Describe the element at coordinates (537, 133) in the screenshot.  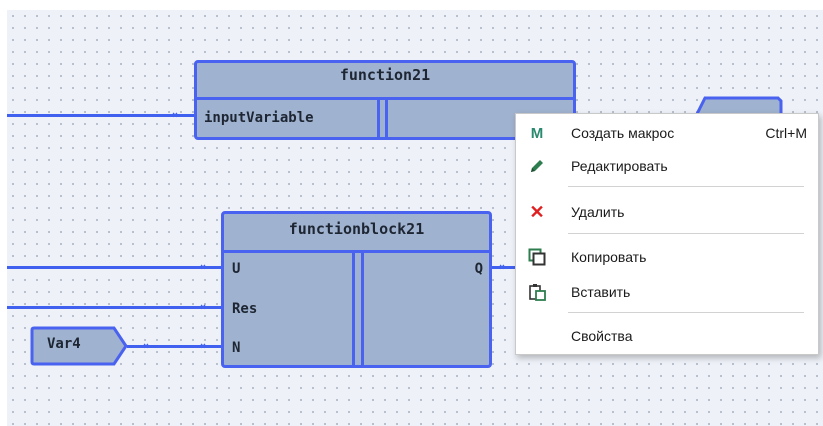
I see `macro-m-icon: M` at that location.